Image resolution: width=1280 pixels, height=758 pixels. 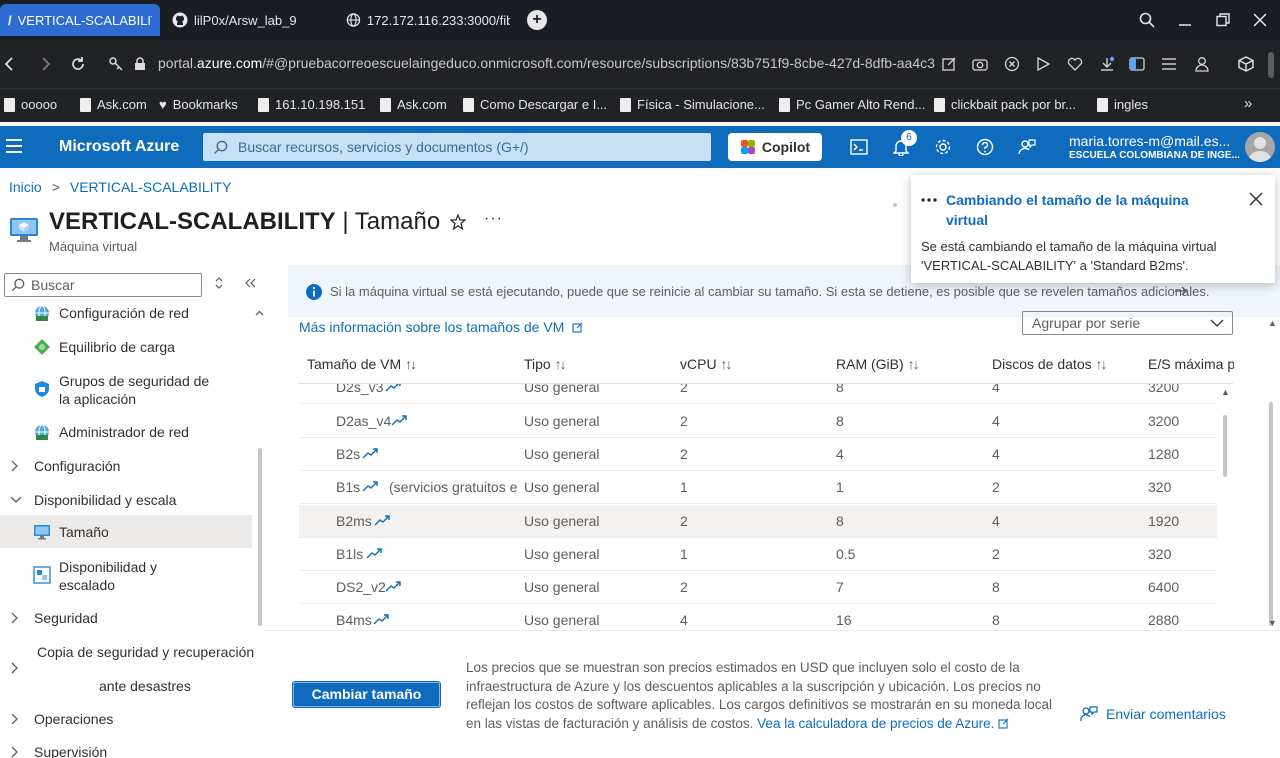 What do you see at coordinates (126, 432) in the screenshot?
I see `sidebar-item-administrador-de-red: Administrador de red` at bounding box center [126, 432].